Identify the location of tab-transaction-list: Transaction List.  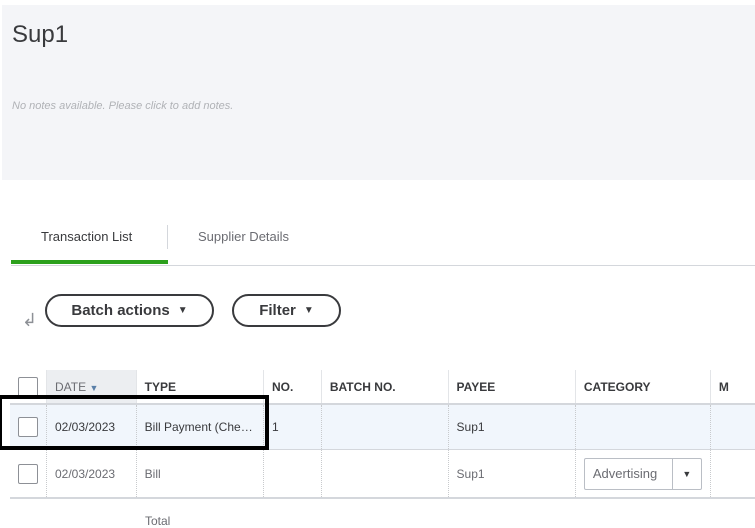
(86, 236).